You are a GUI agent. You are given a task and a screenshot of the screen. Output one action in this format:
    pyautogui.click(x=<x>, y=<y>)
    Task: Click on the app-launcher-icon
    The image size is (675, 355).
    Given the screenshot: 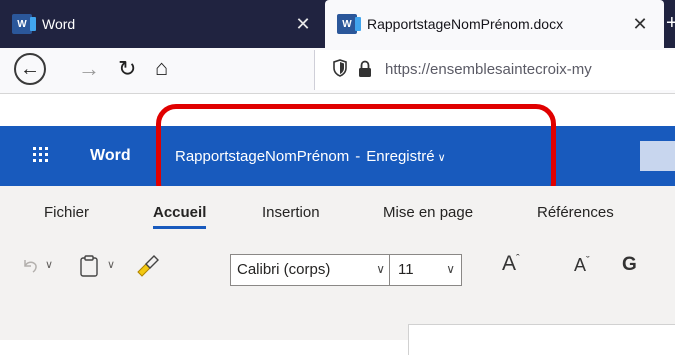 What is the action you would take?
    pyautogui.click(x=41, y=155)
    